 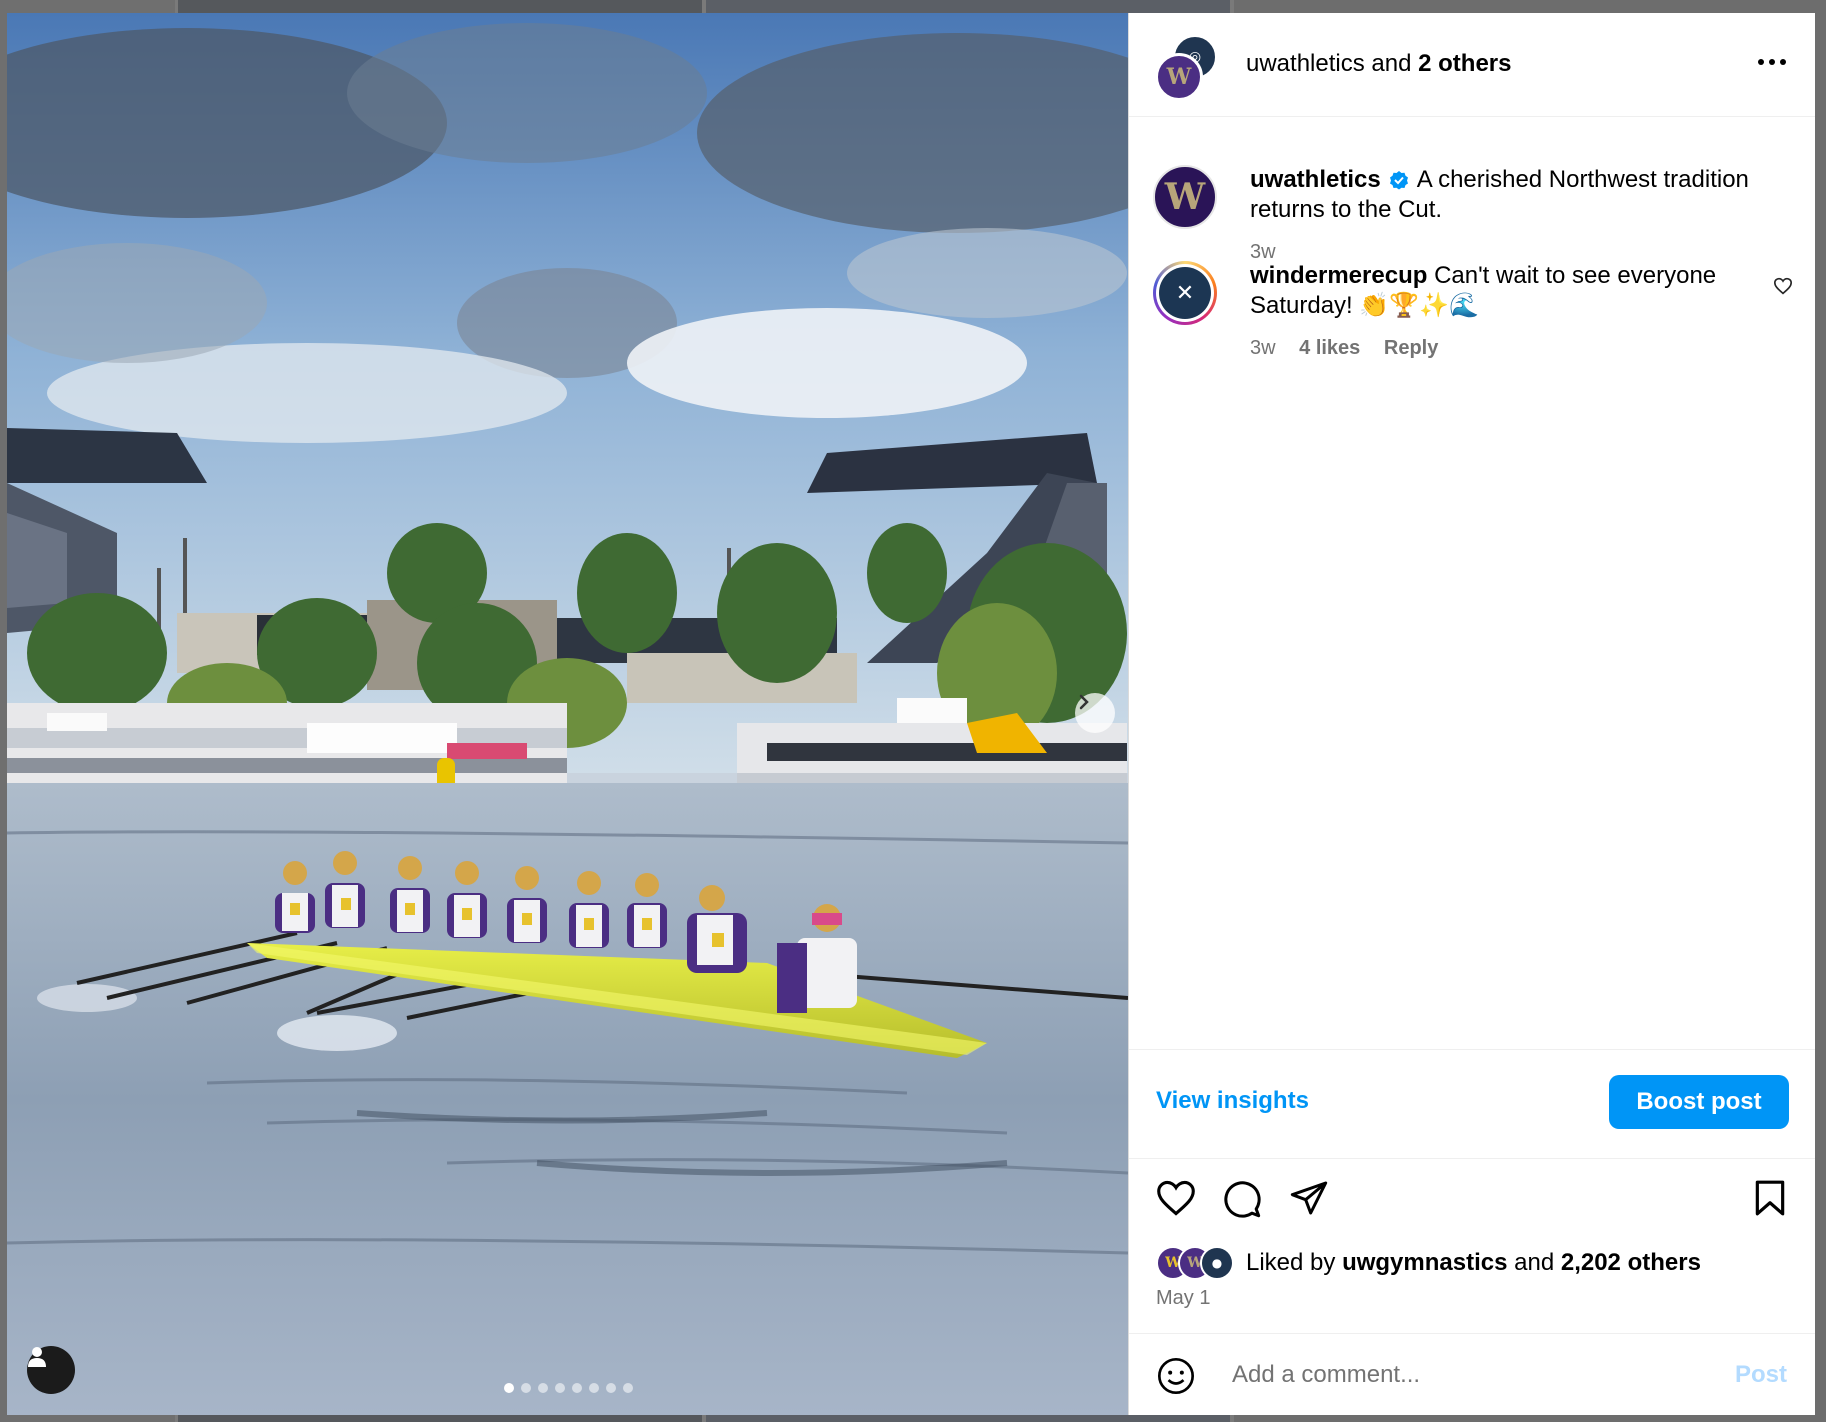 I want to click on comment-username: windermerecup, so click(x=1338, y=275).